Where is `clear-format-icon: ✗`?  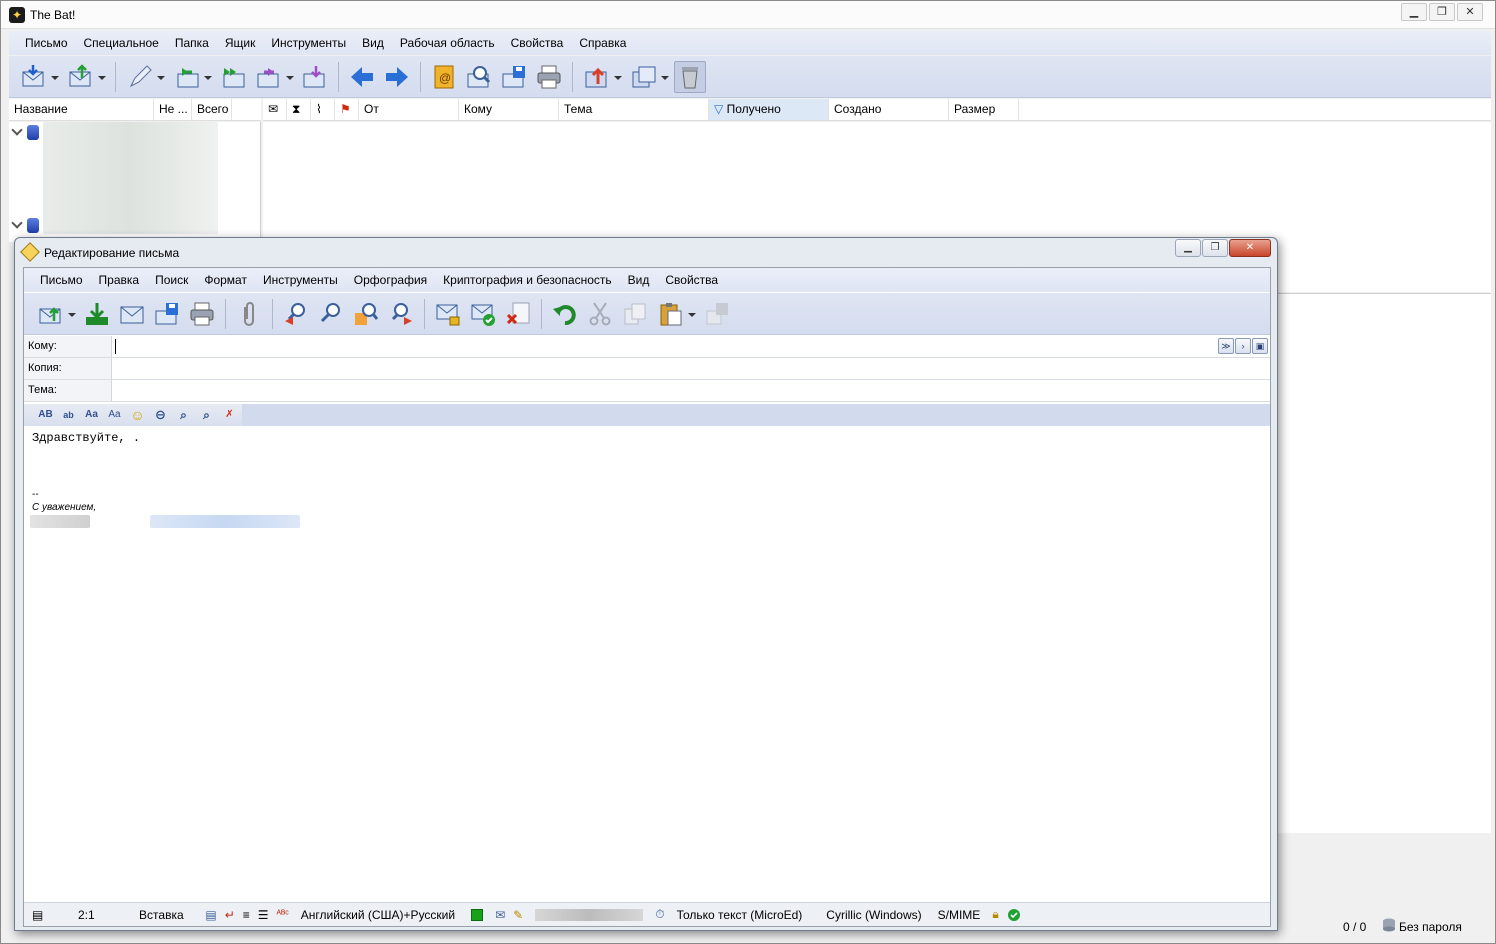
clear-format-icon: ✗ is located at coordinates (229, 415).